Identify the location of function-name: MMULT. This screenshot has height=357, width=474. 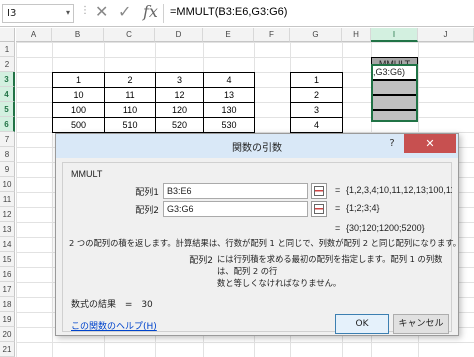
(87, 174).